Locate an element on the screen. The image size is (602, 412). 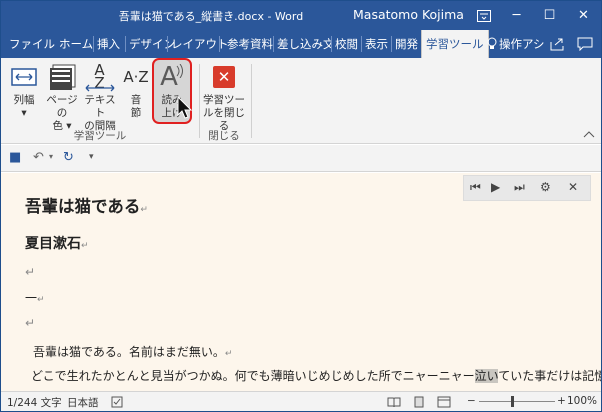
comments-button is located at coordinates (585, 44).